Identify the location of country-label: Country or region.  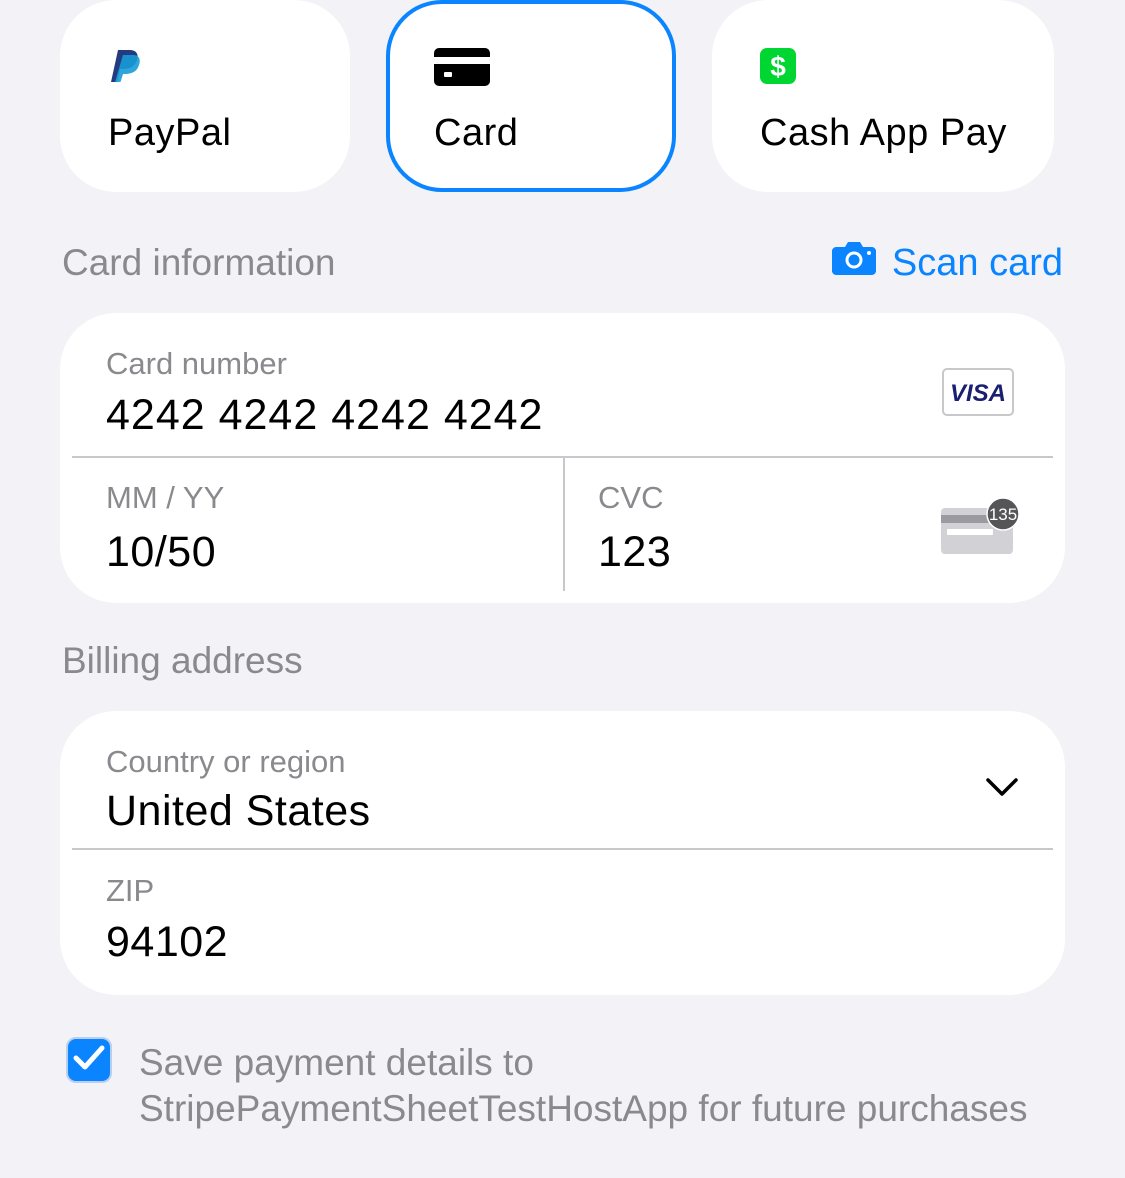
(226, 761).